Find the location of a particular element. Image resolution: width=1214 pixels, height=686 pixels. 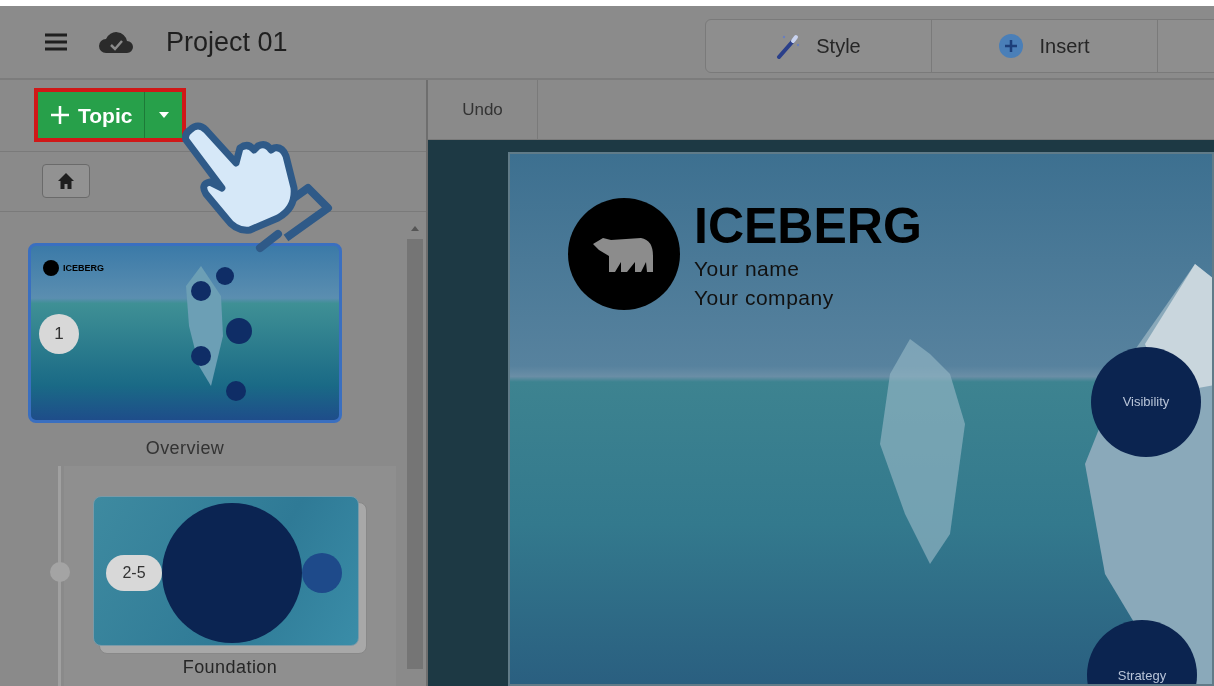

topic-bubble: Strategy is located at coordinates (1142, 652).